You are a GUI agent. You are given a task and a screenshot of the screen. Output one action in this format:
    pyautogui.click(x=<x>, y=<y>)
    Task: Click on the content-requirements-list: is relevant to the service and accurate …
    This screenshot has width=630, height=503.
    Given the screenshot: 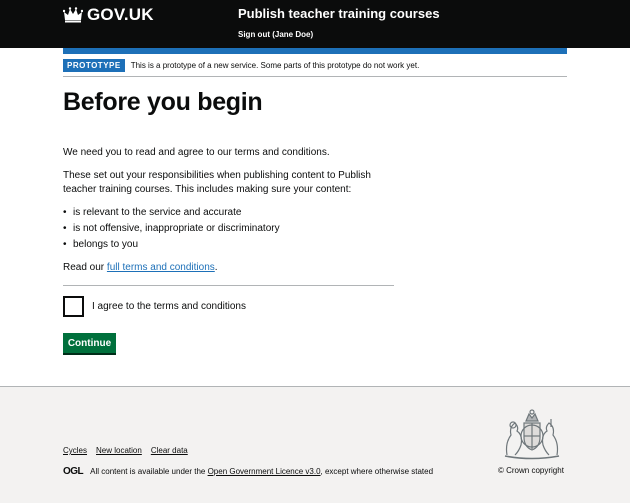 What is the action you would take?
    pyautogui.click(x=171, y=229)
    